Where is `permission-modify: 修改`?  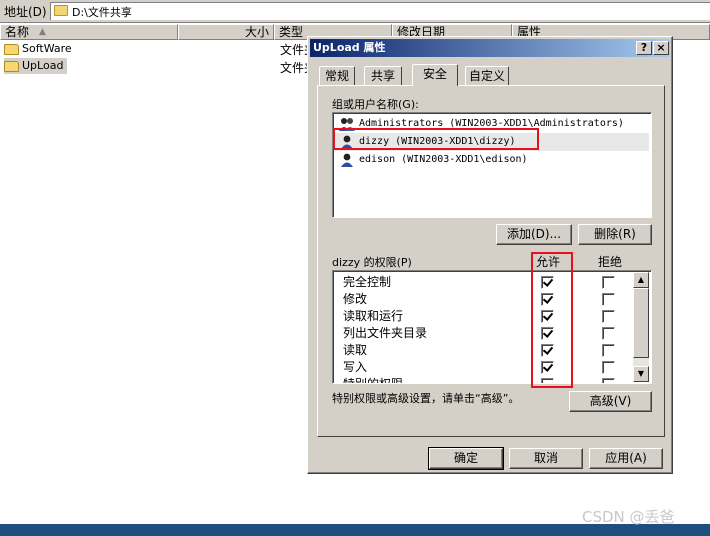 permission-modify: 修改 is located at coordinates (355, 299).